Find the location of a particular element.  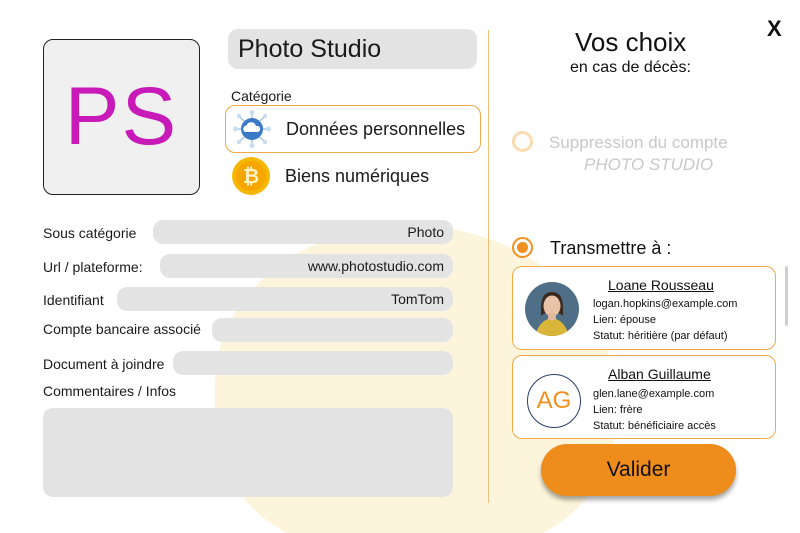

recipient-relation: Lien: épouse is located at coordinates (624, 320).